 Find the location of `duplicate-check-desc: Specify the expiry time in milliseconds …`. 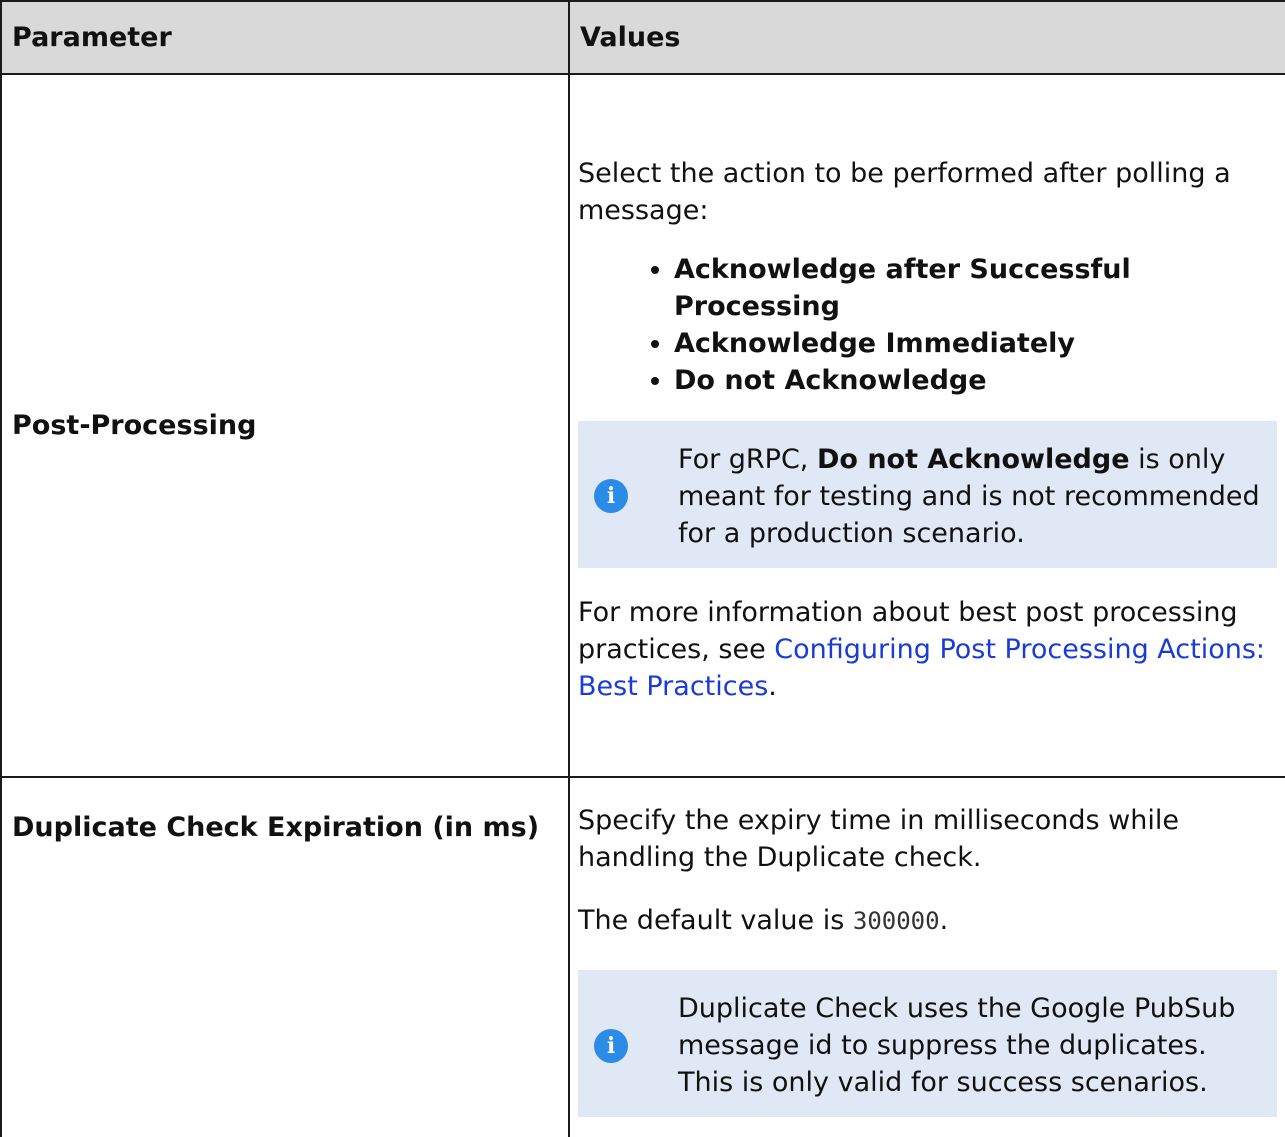

duplicate-check-desc: Specify the expiry time in milliseconds … is located at coordinates (878, 839).